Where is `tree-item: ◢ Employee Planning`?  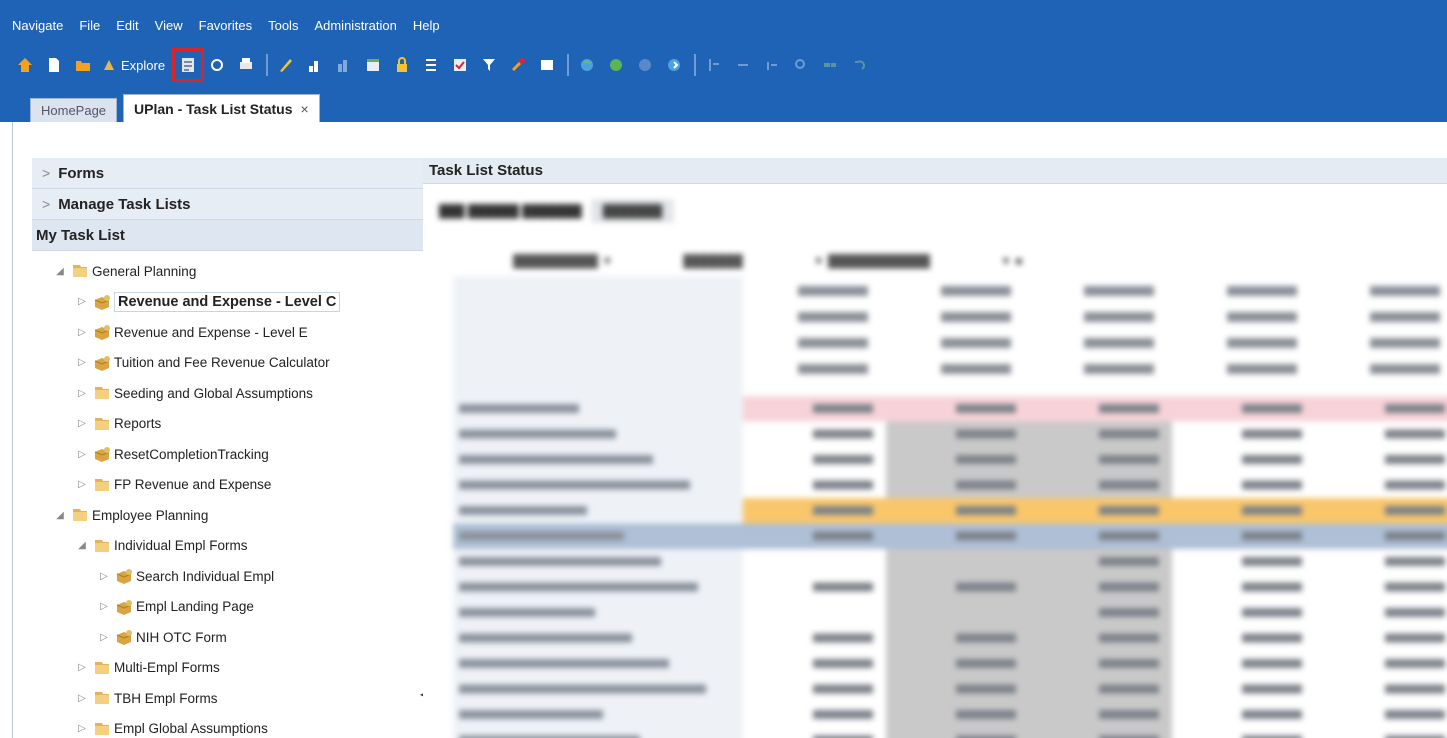
tree-item: ◢ Employee Planning is located at coordinates (228, 515).